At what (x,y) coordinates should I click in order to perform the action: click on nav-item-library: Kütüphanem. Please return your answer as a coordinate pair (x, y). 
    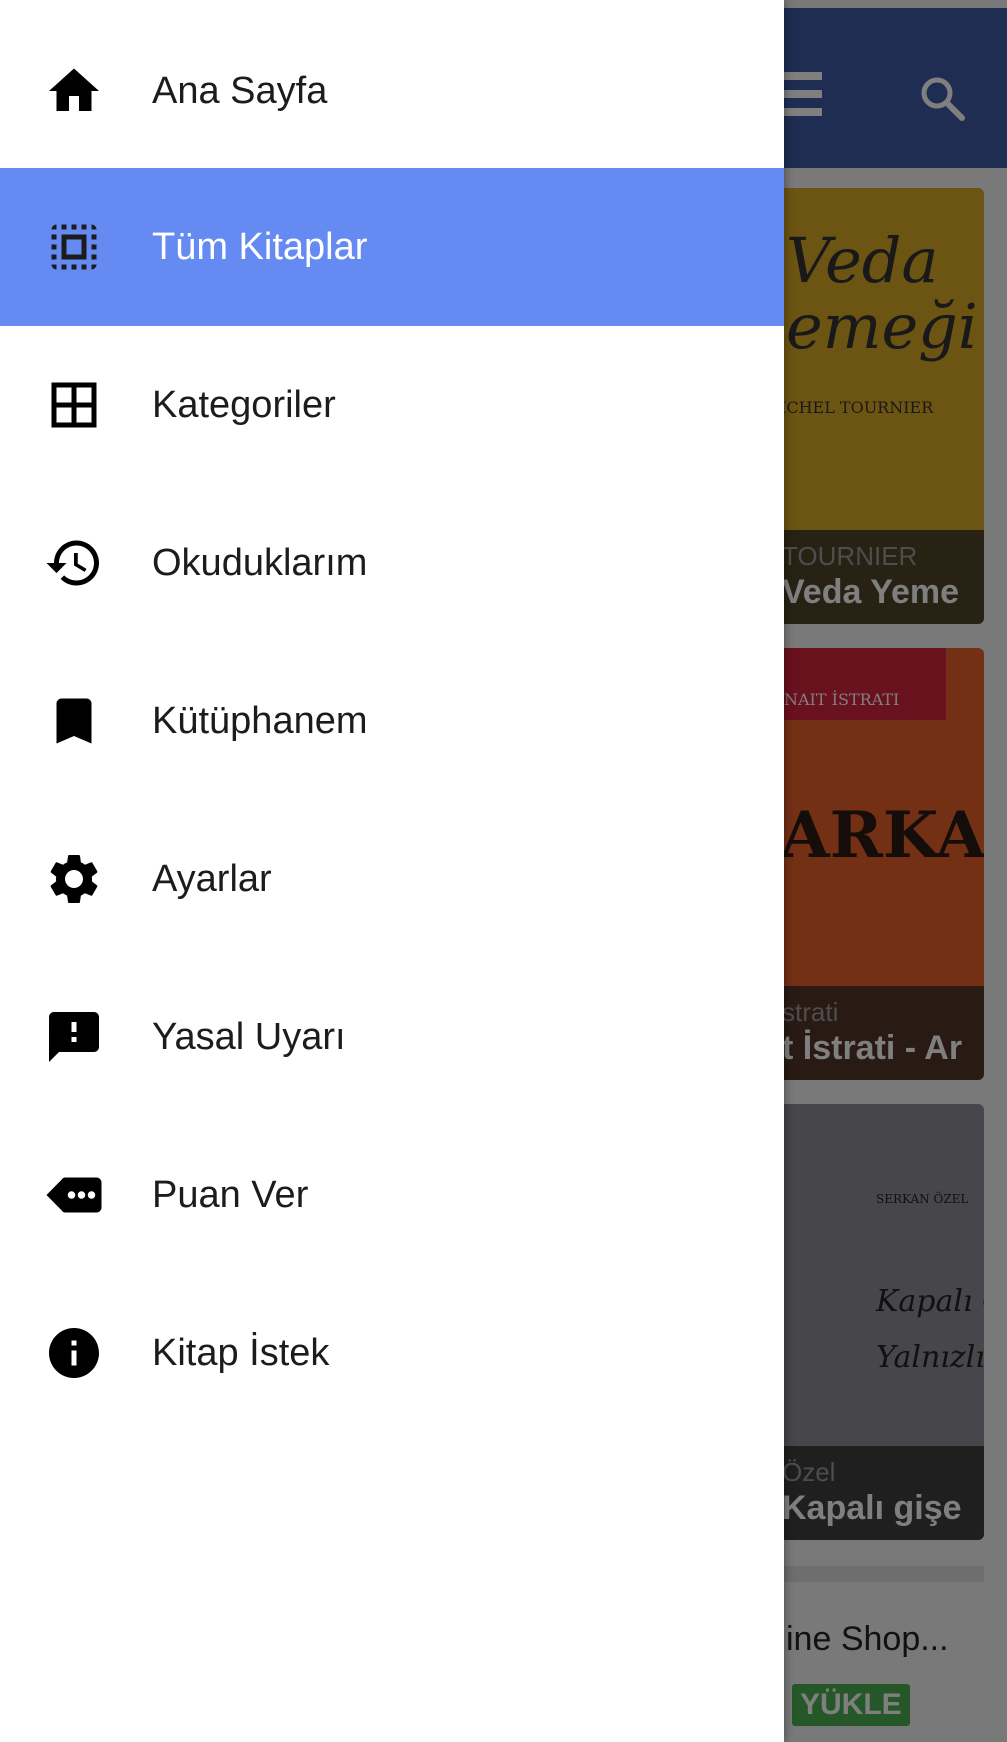
    Looking at the image, I should click on (392, 721).